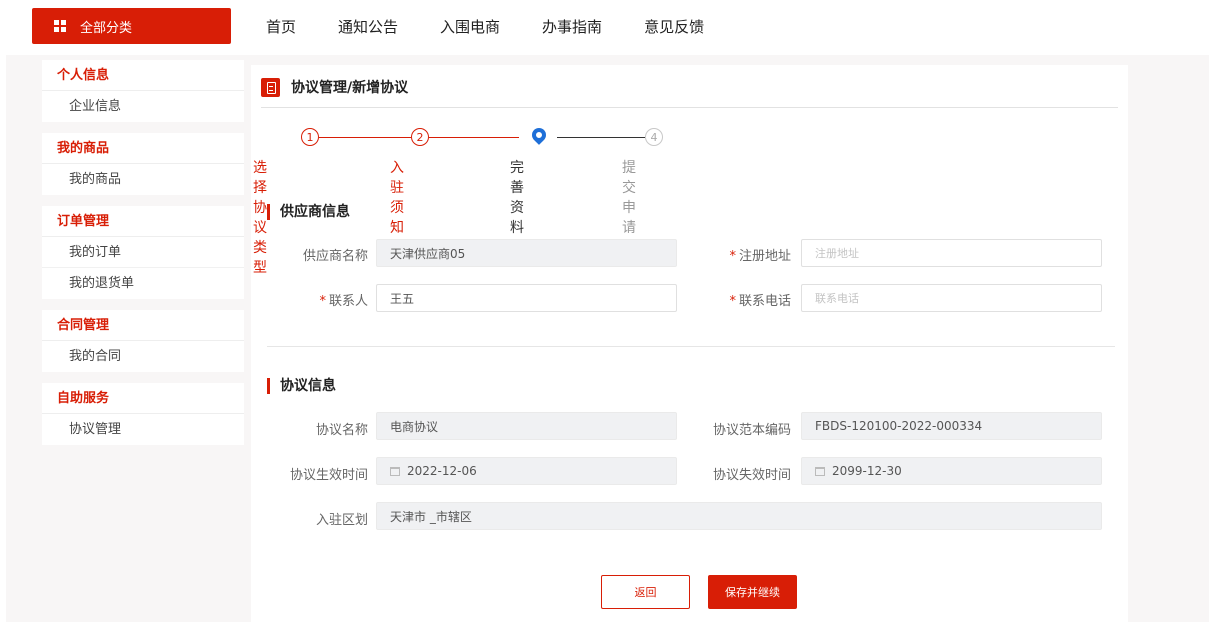 The height and width of the screenshot is (622, 1213). I want to click on address-label: 注册地址, so click(764, 256).